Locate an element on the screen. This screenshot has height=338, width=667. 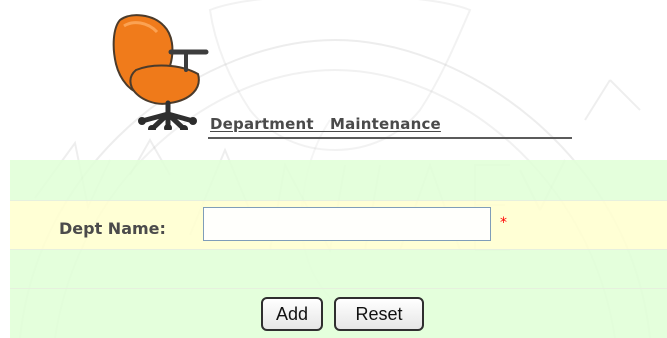
dept-name-label: Dept Name: is located at coordinates (112, 228).